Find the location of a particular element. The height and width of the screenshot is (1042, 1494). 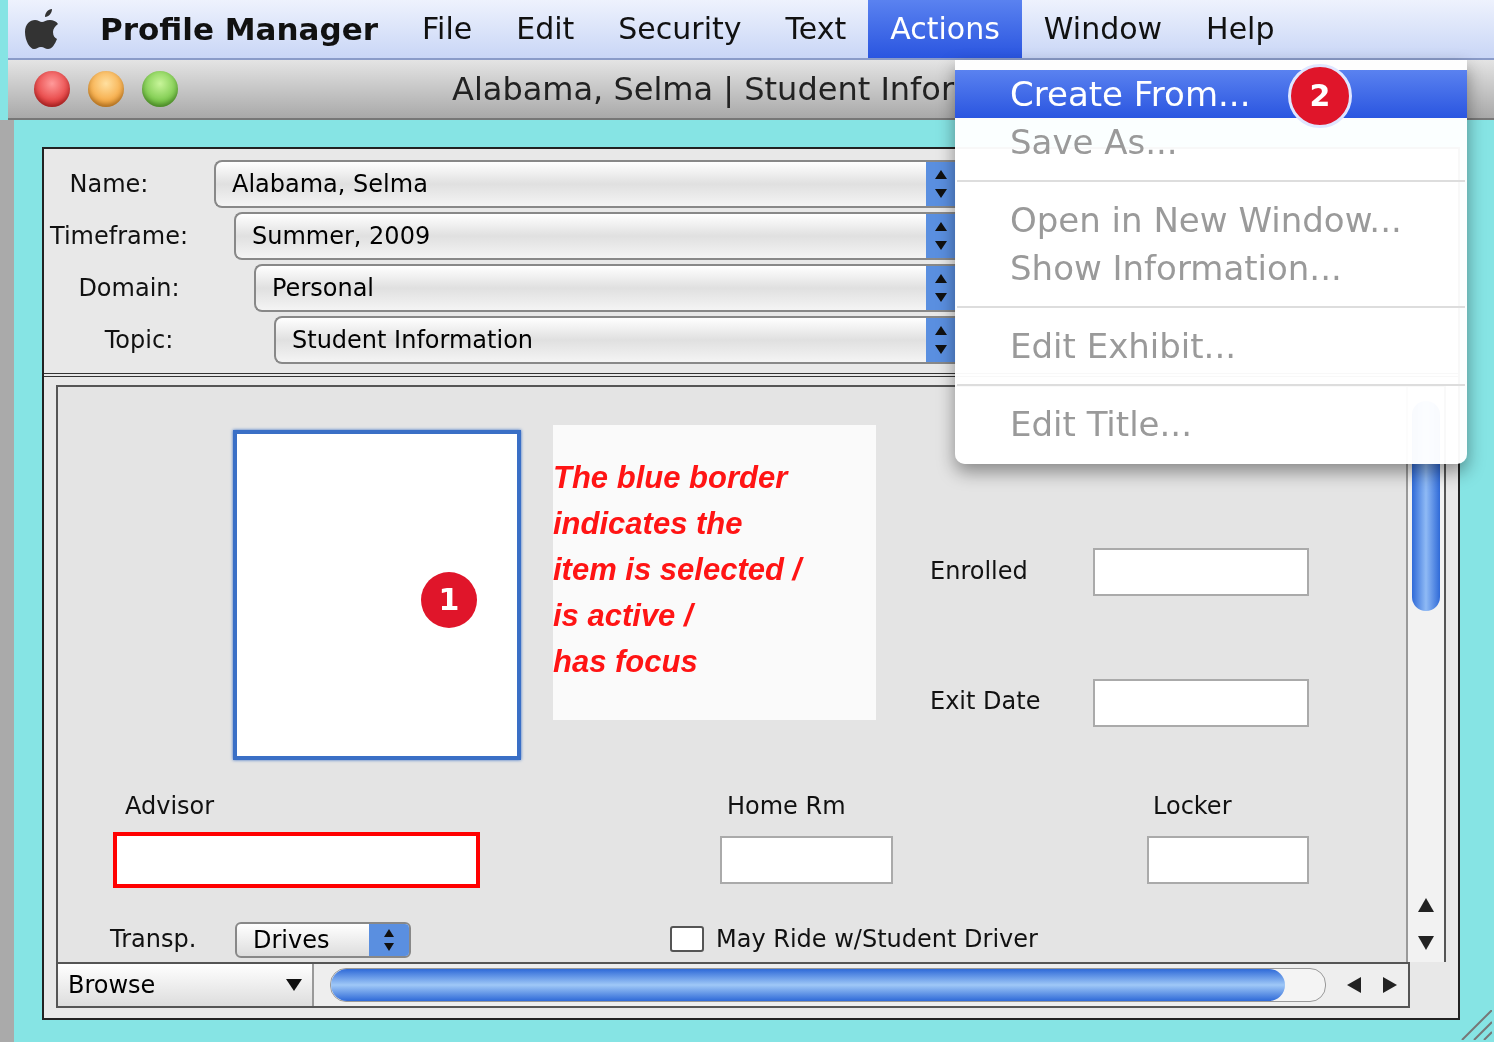

scroll-left-icon is located at coordinates (1354, 985).